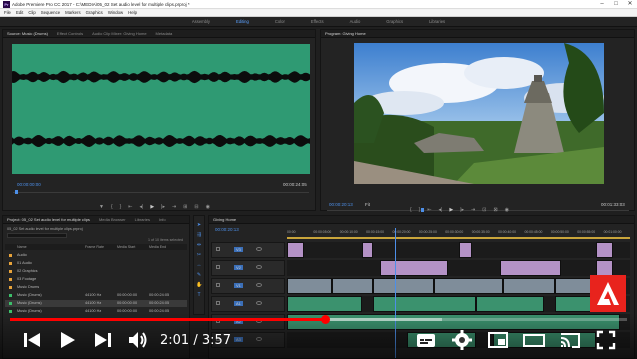 The image size is (637, 359). I want to click on lift-icon: ⊡, so click(484, 210).